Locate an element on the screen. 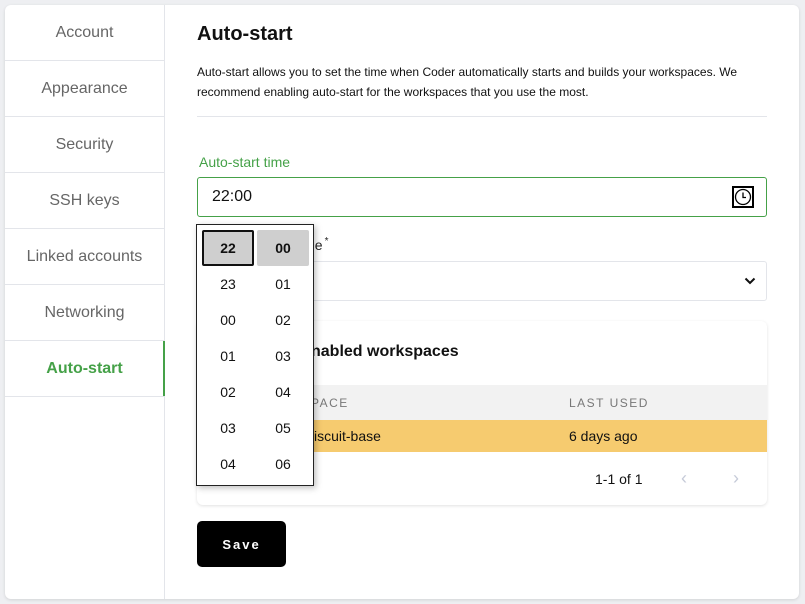  sidebar-item-auto-start: Auto-start is located at coordinates (85, 369).